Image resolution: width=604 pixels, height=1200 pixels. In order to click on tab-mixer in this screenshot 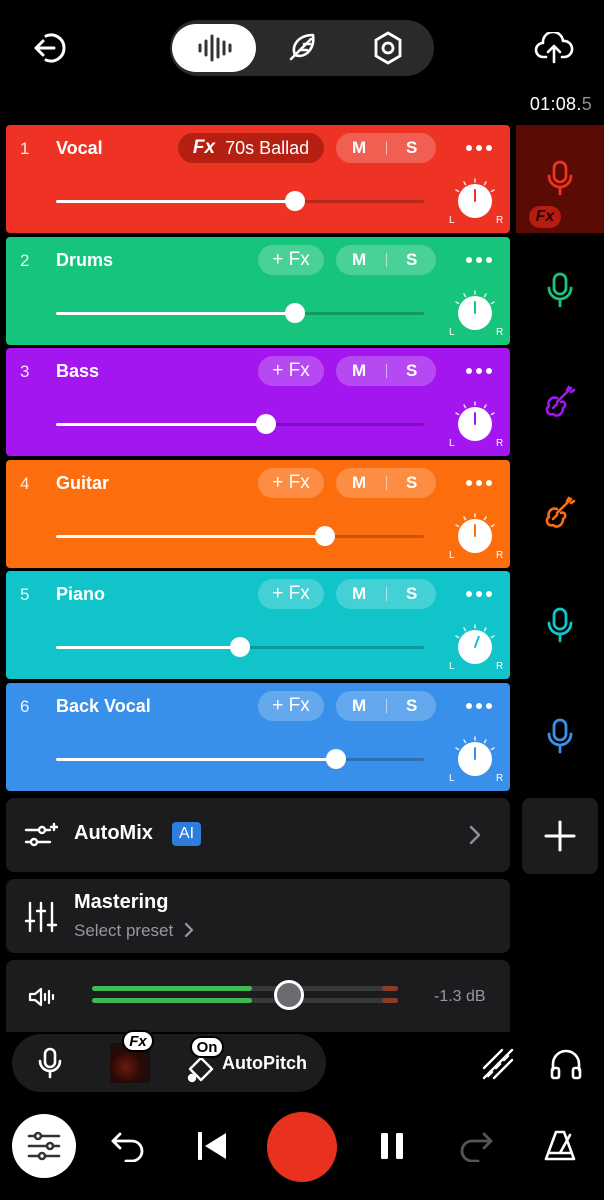, I will do `click(214, 48)`.